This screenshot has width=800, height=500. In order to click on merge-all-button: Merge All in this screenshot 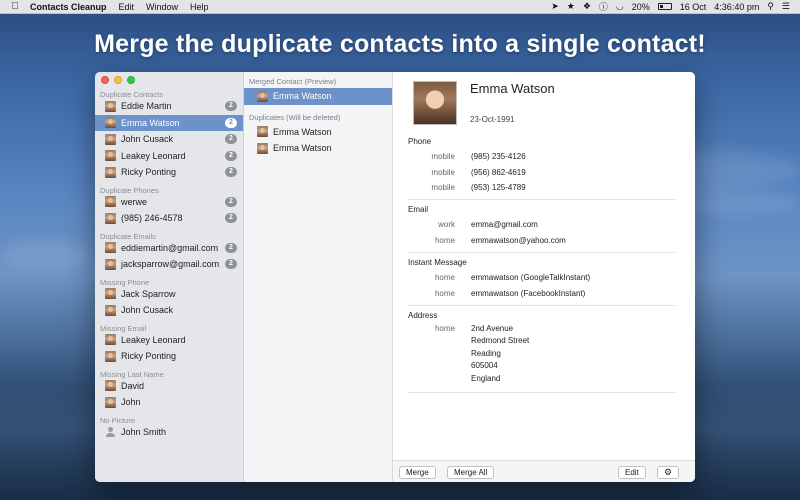, I will do `click(471, 472)`.